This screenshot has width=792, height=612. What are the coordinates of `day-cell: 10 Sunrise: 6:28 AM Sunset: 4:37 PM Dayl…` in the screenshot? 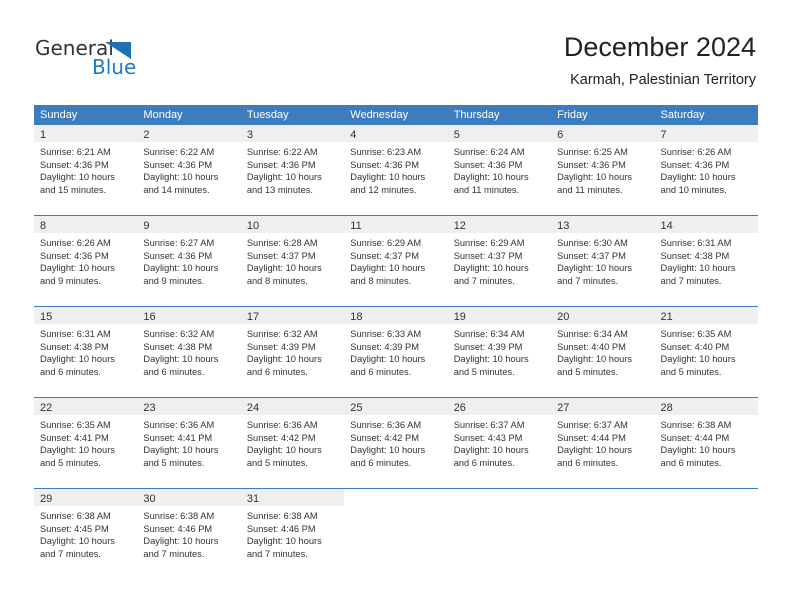 It's located at (292, 259).